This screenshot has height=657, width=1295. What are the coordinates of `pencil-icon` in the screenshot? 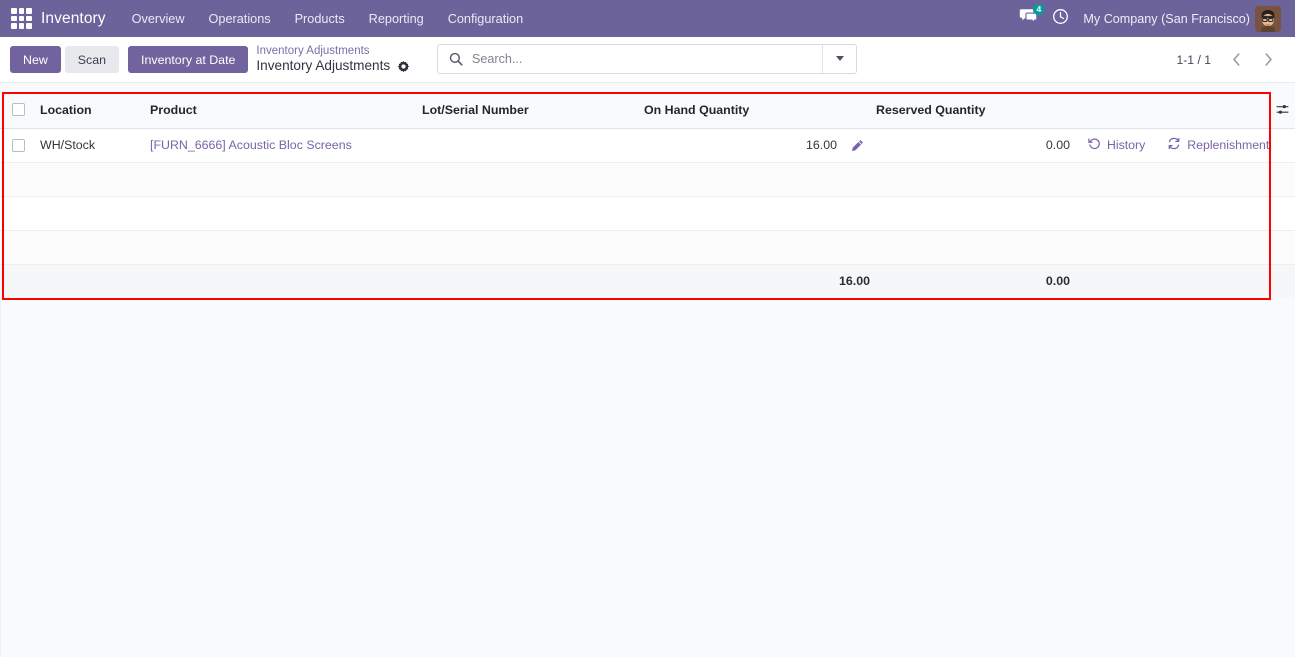 It's located at (857, 145).